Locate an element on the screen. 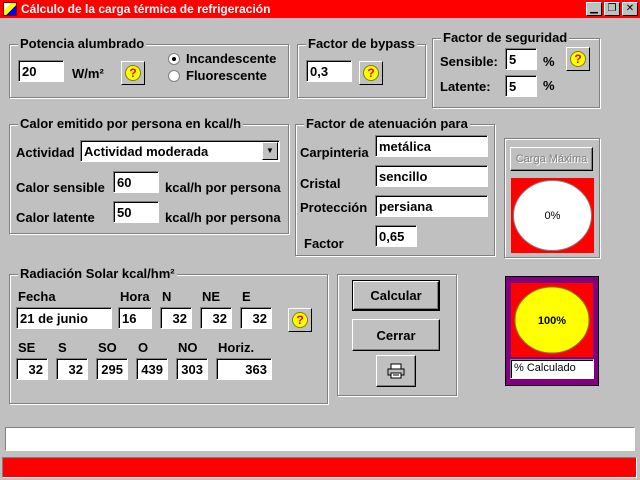  calculated-panel: 100% % Calculado is located at coordinates (552, 331).